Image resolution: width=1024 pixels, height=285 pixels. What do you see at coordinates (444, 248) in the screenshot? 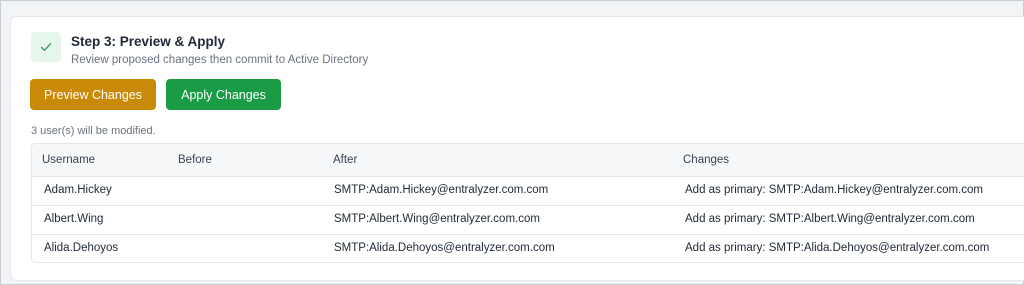
I see `cell-after: SMTP:Alida.Dehoyos@entralyzer.com.com` at bounding box center [444, 248].